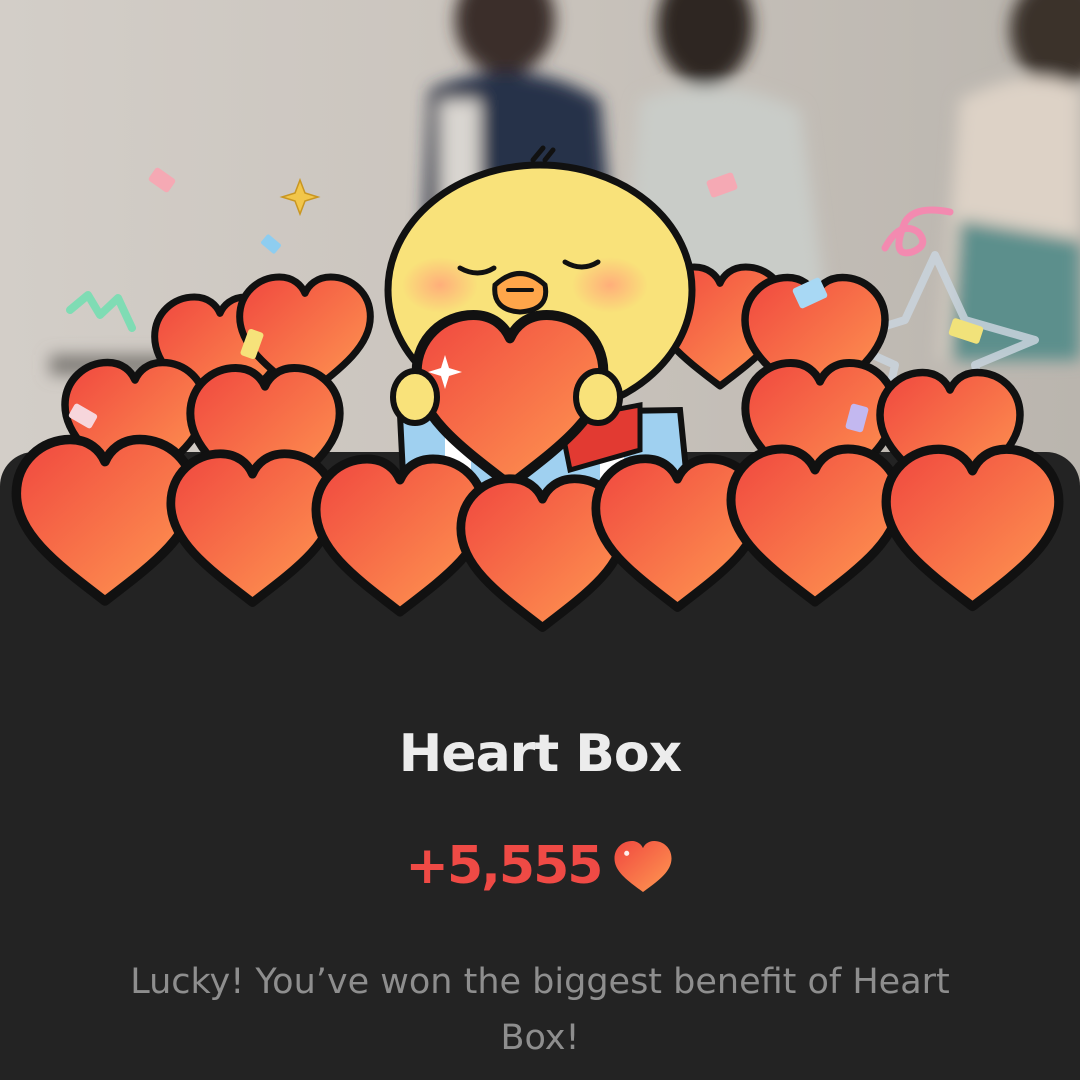 The height and width of the screenshot is (1080, 1080). Describe the element at coordinates (504, 866) in the screenshot. I see `reward-amount: +5,555` at that location.